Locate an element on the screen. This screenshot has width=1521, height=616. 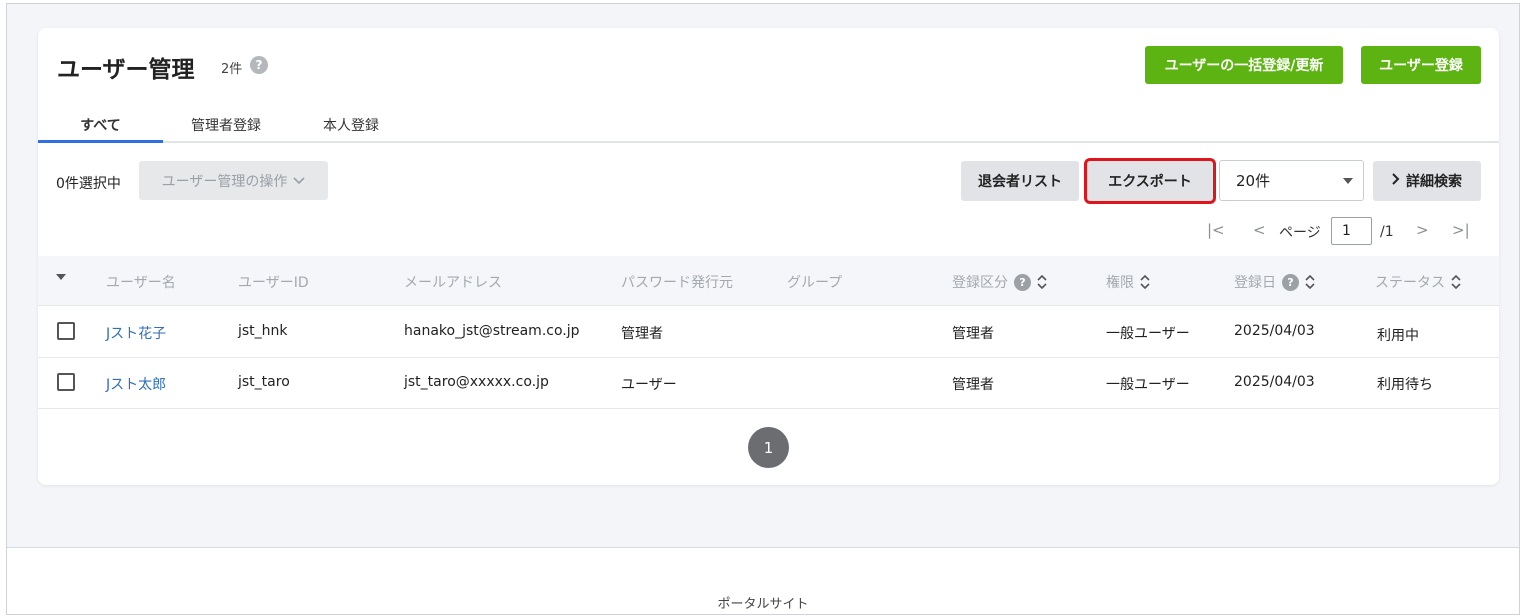
tab-self-registration: 本人登録 is located at coordinates (351, 128).